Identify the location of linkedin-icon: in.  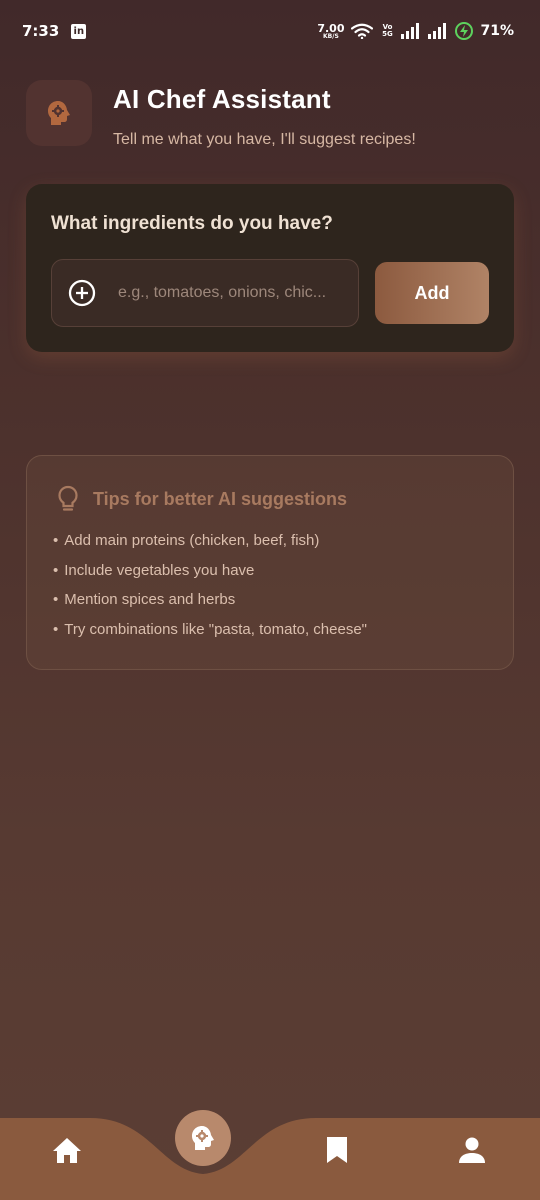
(79, 31).